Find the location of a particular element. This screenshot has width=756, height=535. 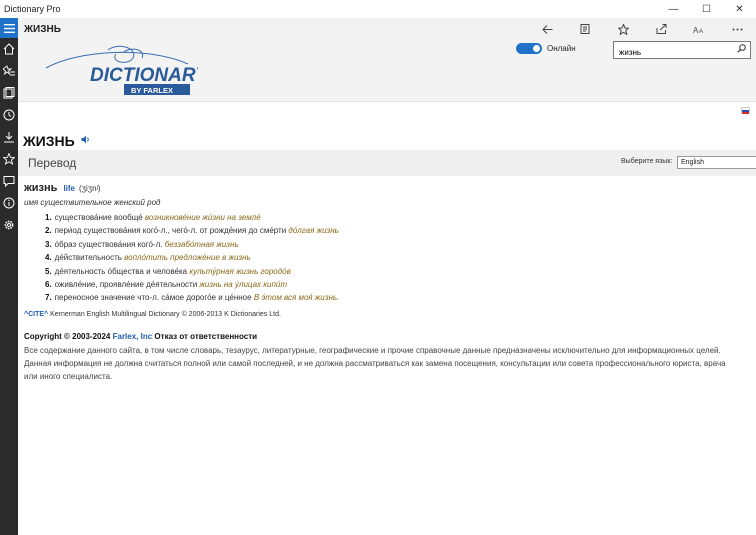

language-select-value: English is located at coordinates (692, 162).